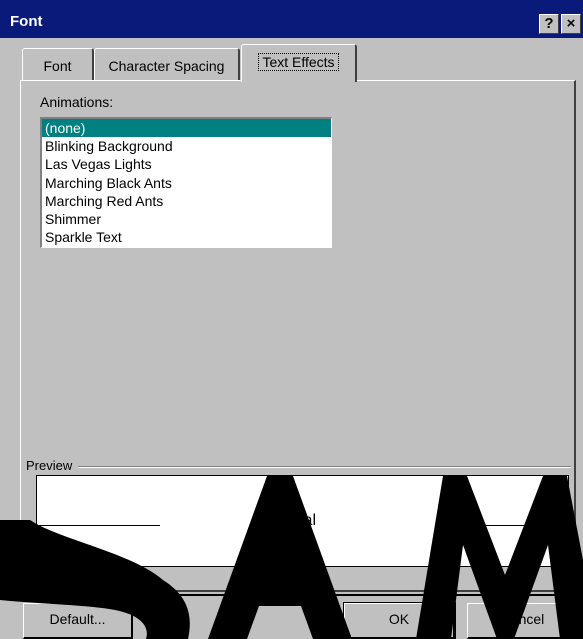 The width and height of the screenshot is (583, 639). I want to click on preview-text: Arial, so click(300, 520).